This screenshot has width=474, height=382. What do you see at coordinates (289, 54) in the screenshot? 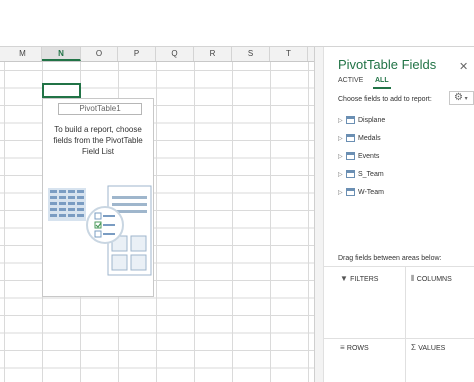
I see `column-header-t: T` at bounding box center [289, 54].